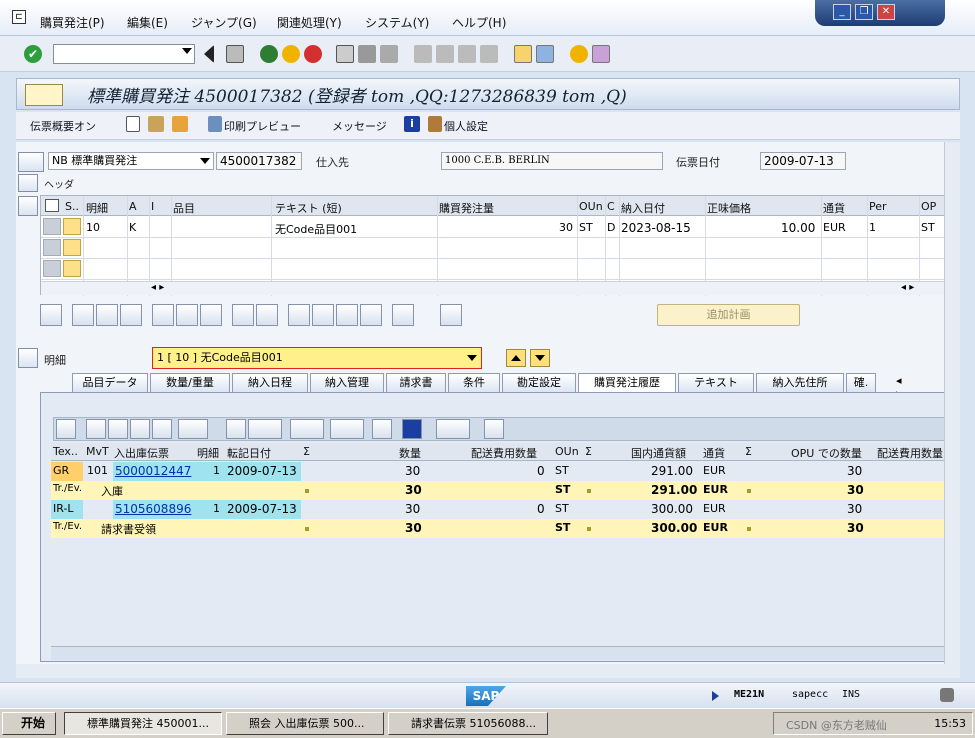 This screenshot has height=738, width=975. What do you see at coordinates (397, 22) in the screenshot?
I see `menu-system: システム(Y)` at bounding box center [397, 22].